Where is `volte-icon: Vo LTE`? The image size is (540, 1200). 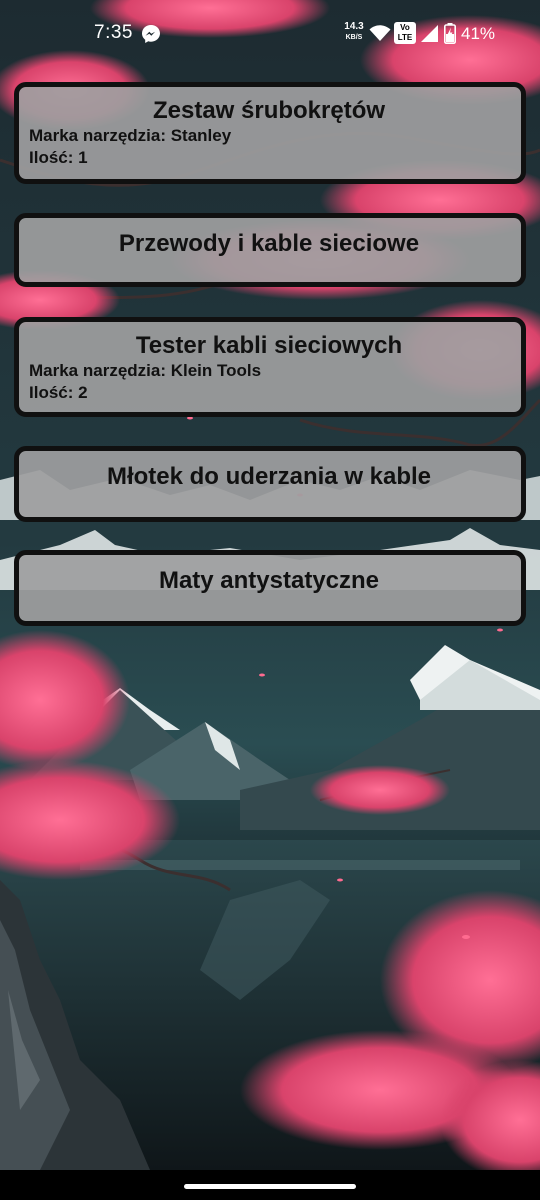
volte-icon: Vo LTE is located at coordinates (405, 33).